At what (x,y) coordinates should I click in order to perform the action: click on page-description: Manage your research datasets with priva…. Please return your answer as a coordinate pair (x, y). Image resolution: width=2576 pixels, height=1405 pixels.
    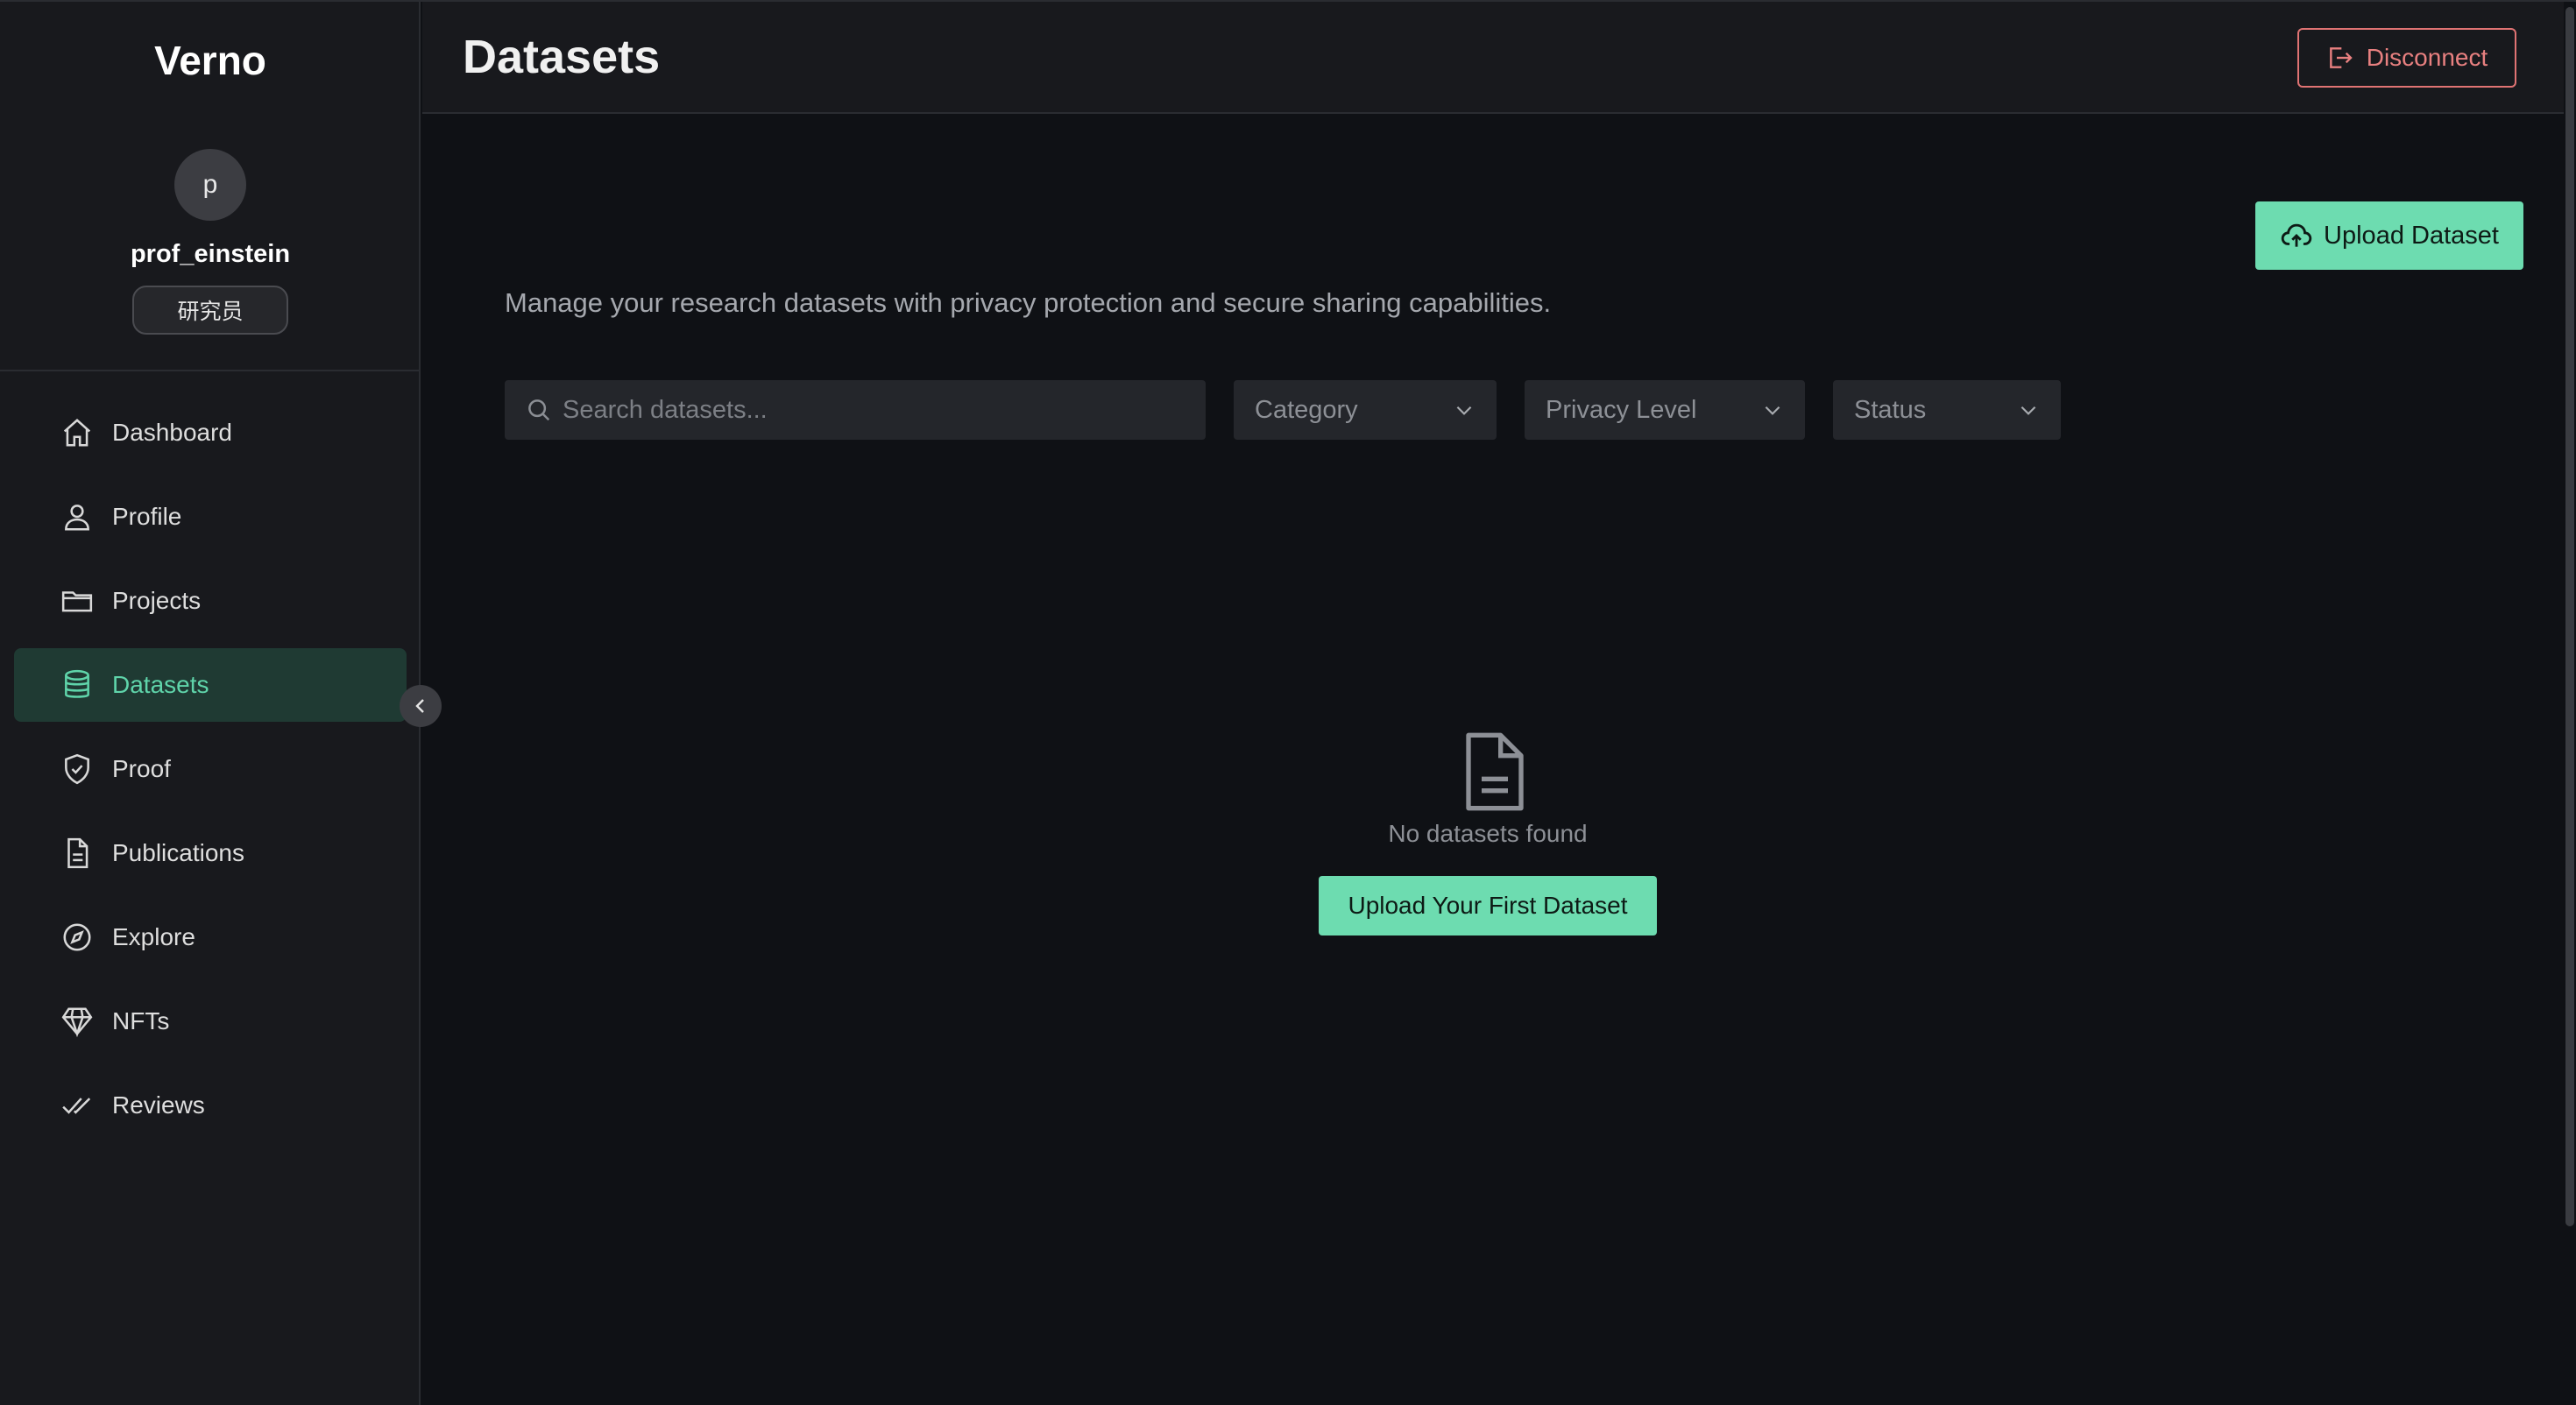
    Looking at the image, I should click on (1028, 303).